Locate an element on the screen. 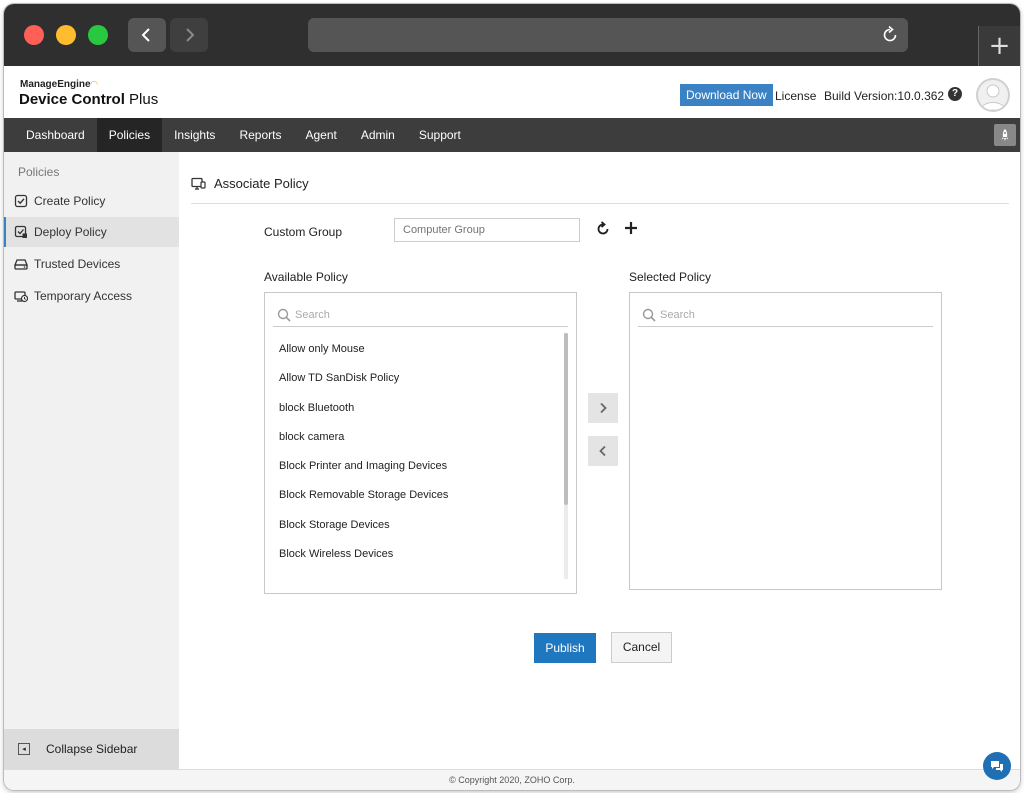 This screenshot has width=1024, height=793. brand-swoosh-icon: ◠ is located at coordinates (94, 84).